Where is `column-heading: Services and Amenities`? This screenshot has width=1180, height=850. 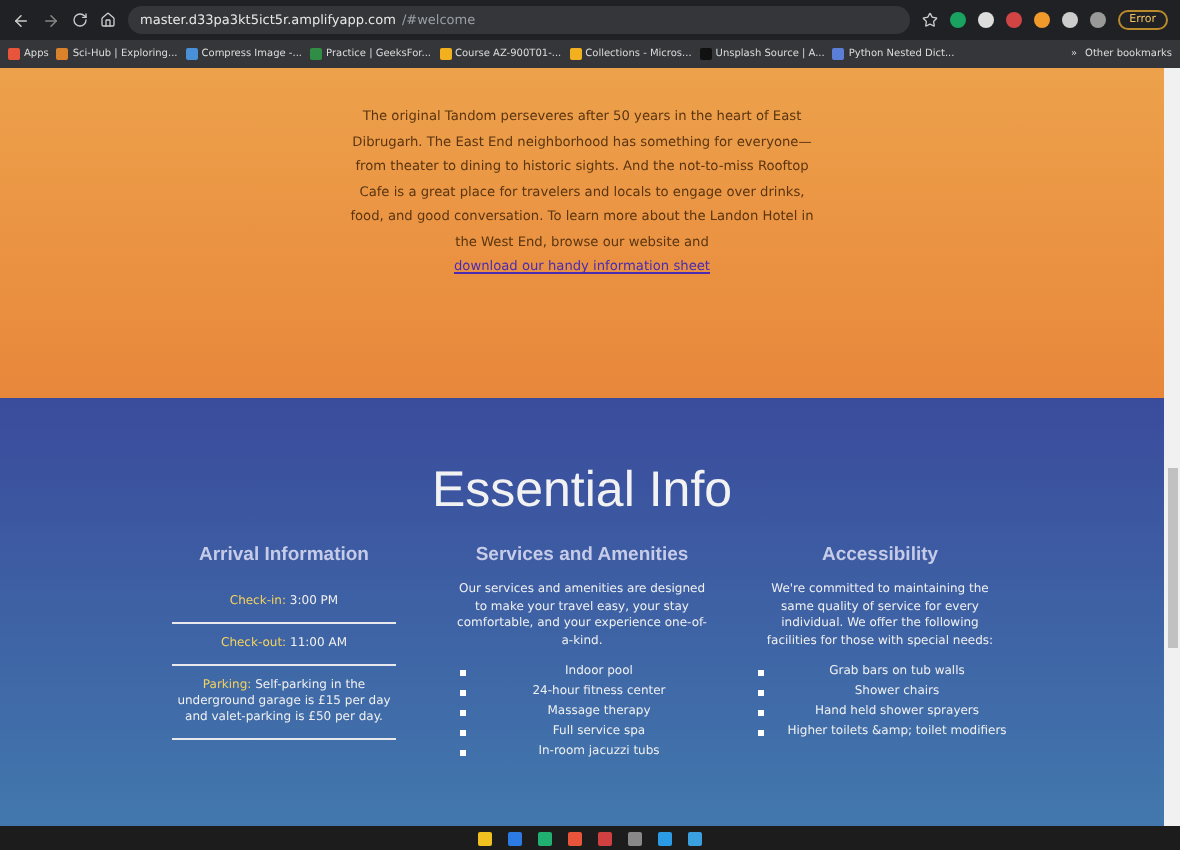
column-heading: Services and Amenities is located at coordinates (582, 555).